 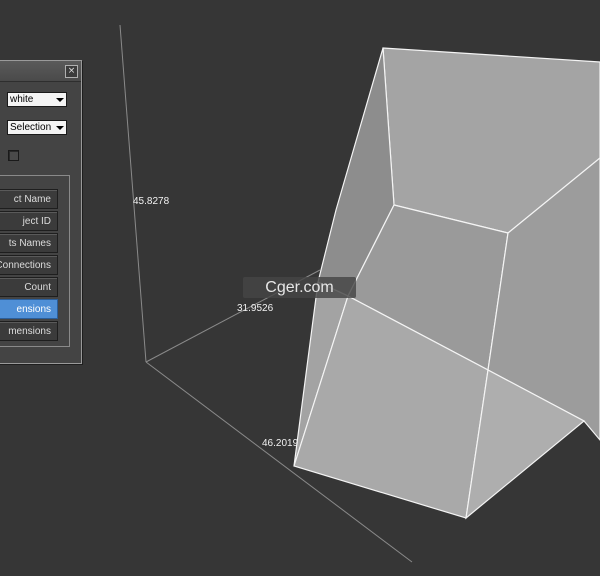 What do you see at coordinates (71, 71) in the screenshot?
I see `close-icon: ×` at bounding box center [71, 71].